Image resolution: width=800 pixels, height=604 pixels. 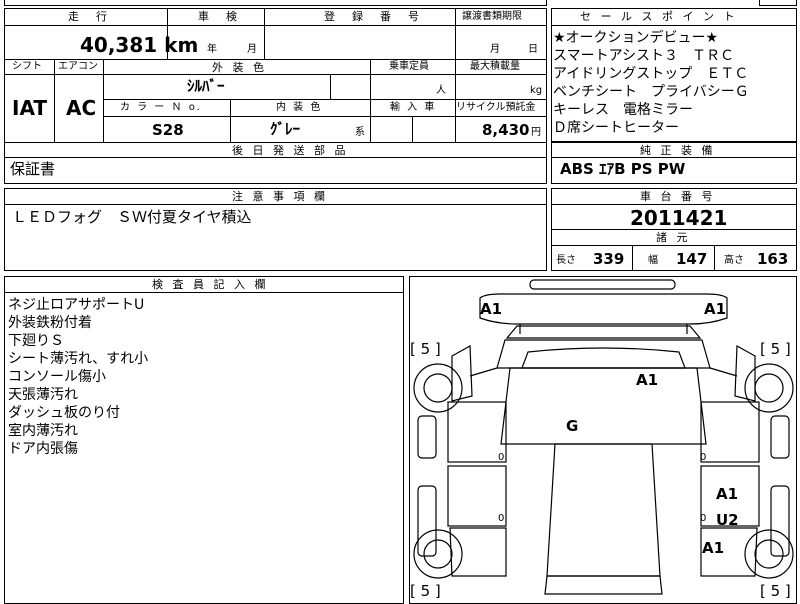 I want to click on width-label: 幅, so click(x=653, y=260).